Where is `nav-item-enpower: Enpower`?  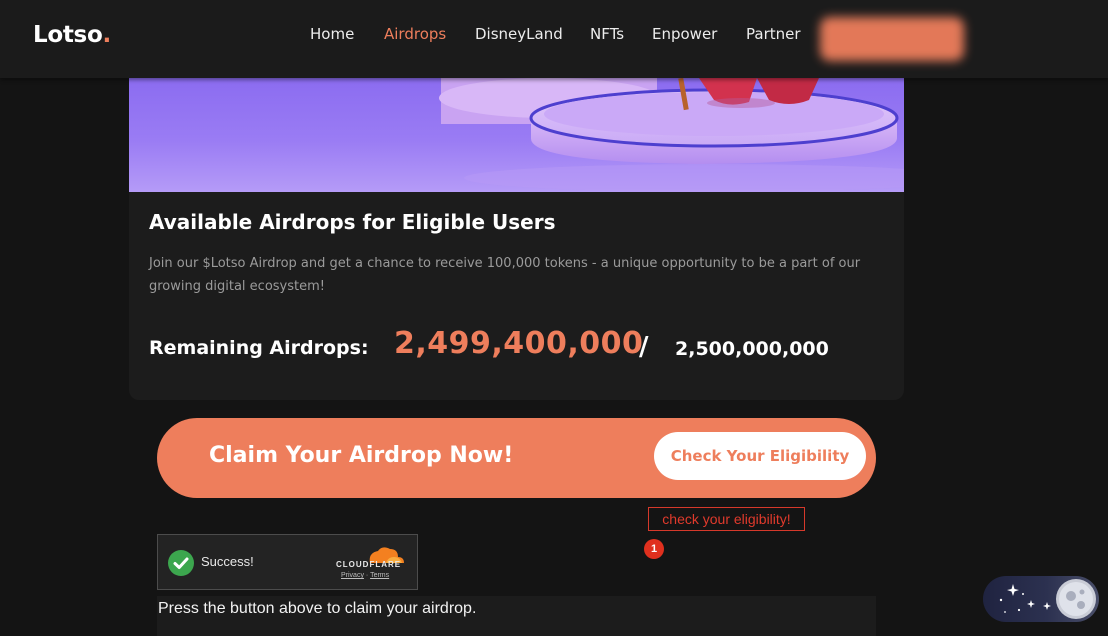
nav-item-enpower: Enpower is located at coordinates (684, 34).